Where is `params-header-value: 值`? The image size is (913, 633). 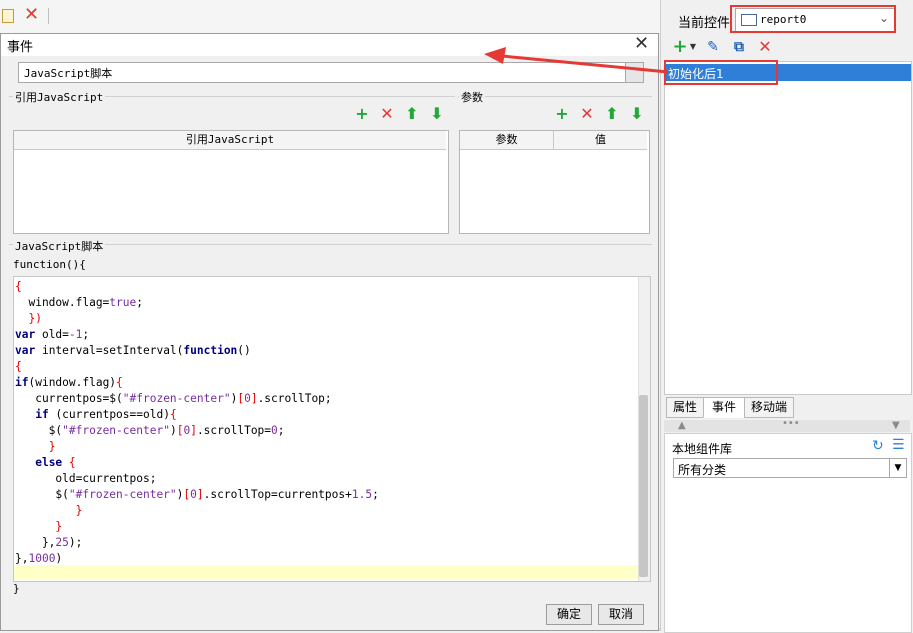
params-header-value: 值 is located at coordinates (600, 140).